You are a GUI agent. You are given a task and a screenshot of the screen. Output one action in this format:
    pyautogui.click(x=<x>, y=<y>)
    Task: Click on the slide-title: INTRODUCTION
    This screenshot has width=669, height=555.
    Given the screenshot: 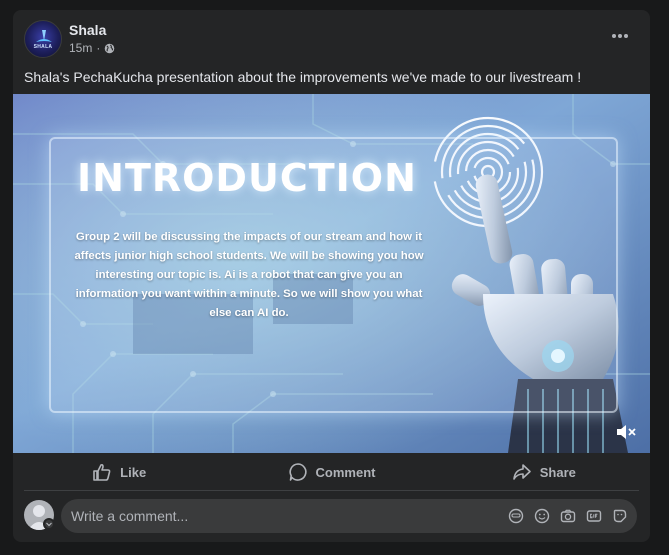 What is the action you would take?
    pyautogui.click(x=247, y=178)
    